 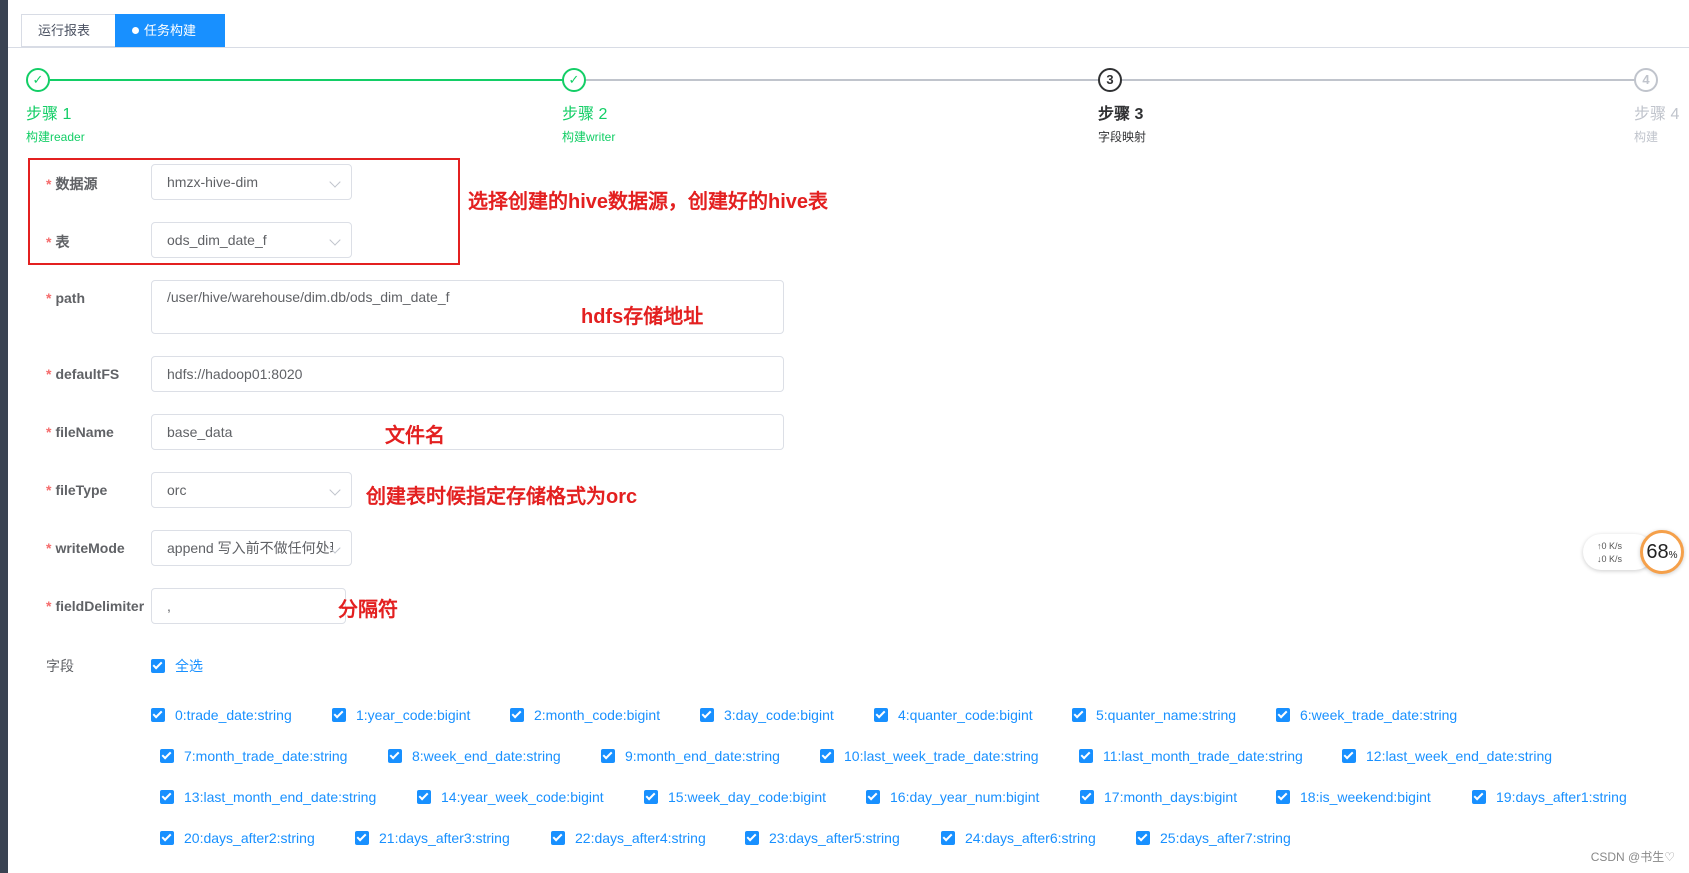 I want to click on datasource-value: hmzx-hive-dim, so click(x=213, y=182).